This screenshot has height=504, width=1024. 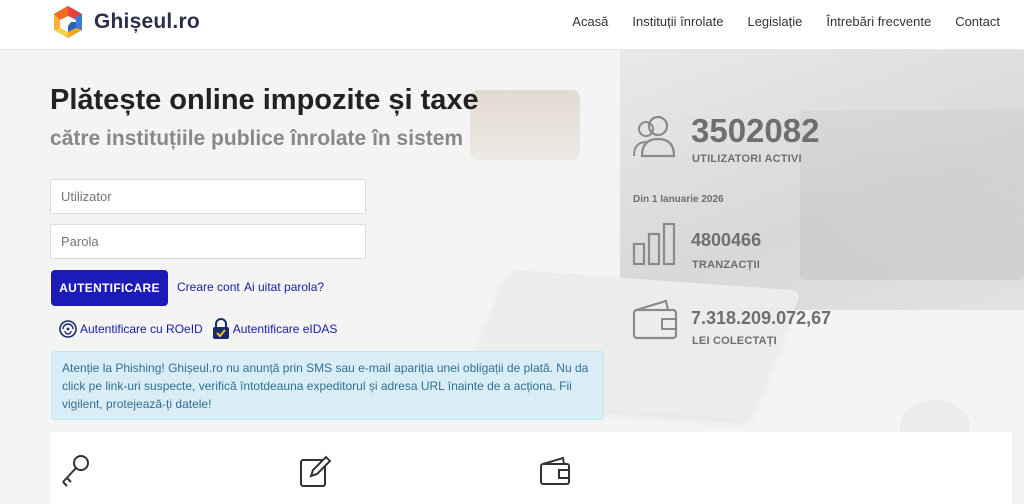 I want to click on stats-since: Din 1 Ianuarie 2026, so click(x=678, y=199).